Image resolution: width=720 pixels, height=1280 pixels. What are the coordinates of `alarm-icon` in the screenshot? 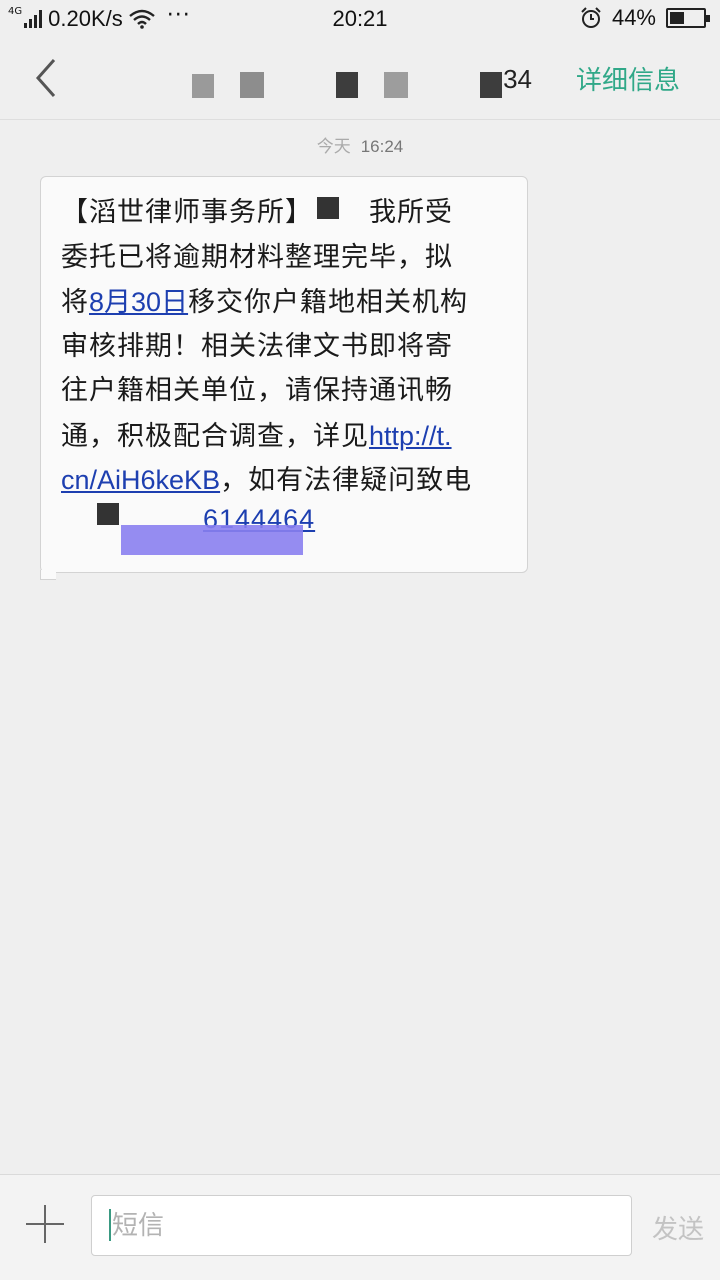 It's located at (591, 17).